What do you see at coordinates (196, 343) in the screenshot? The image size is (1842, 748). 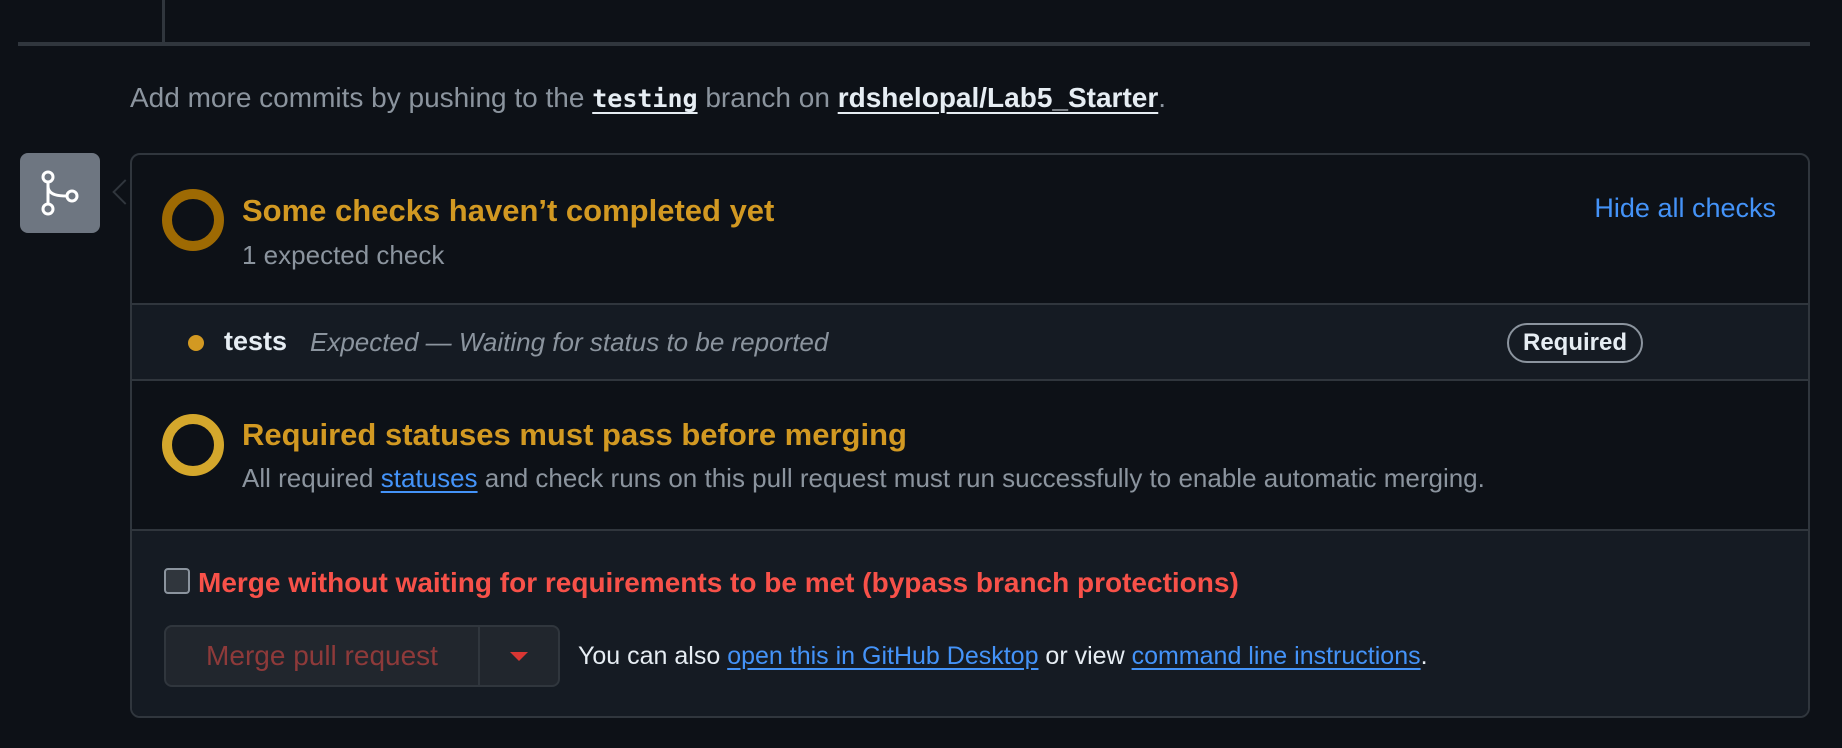 I see `pending-dot-icon` at bounding box center [196, 343].